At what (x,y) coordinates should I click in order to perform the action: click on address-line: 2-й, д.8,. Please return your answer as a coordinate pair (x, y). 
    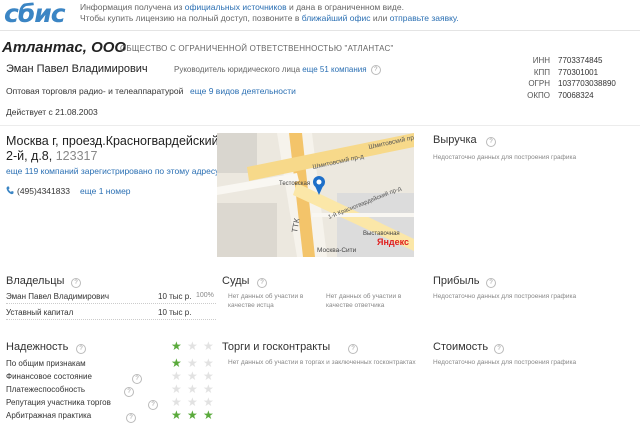
    Looking at the image, I should click on (29, 156).